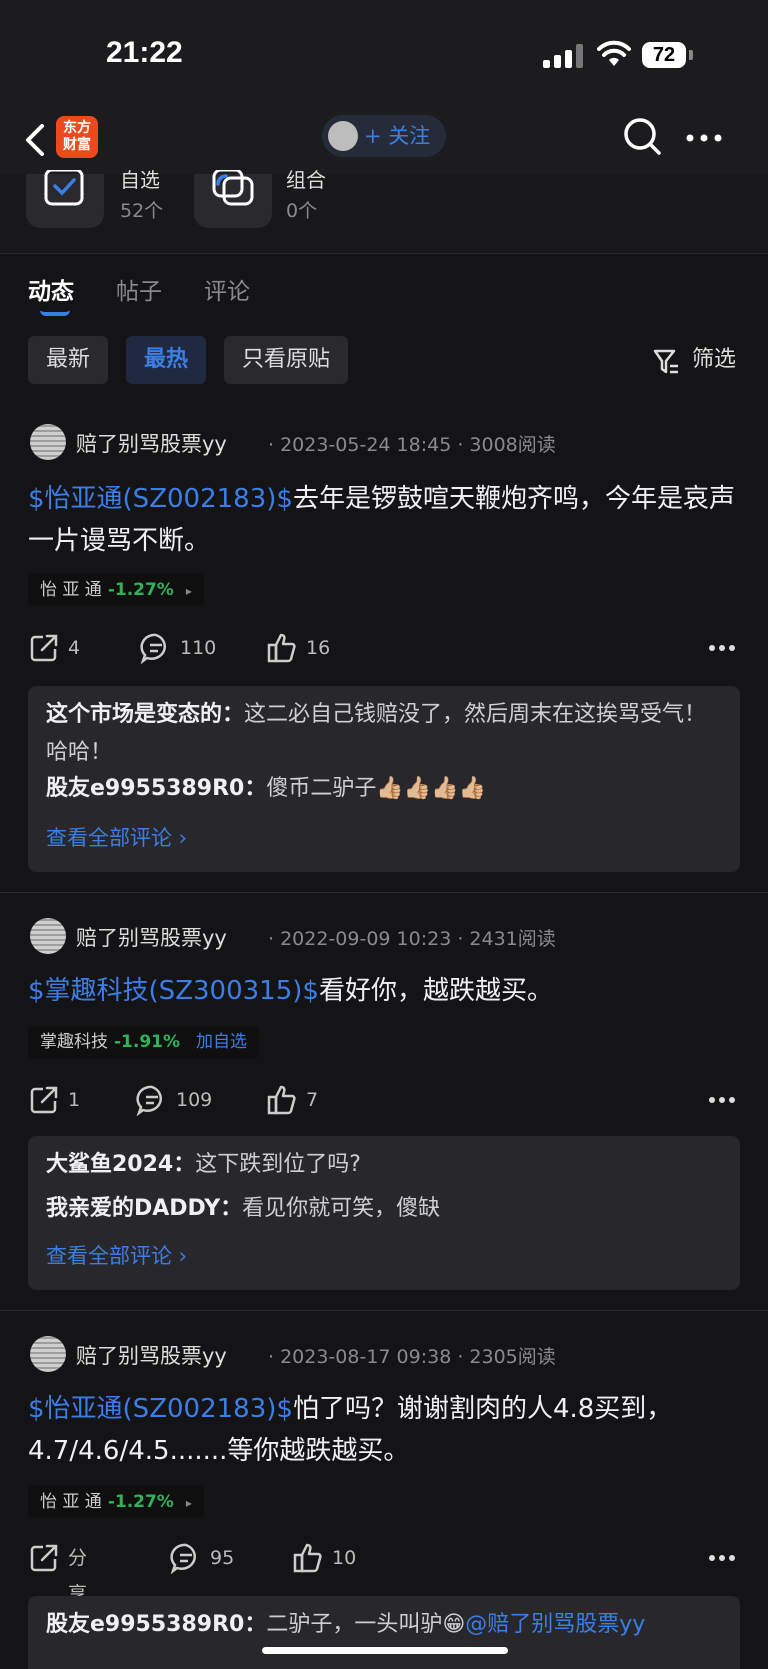 Image resolution: width=768 pixels, height=1669 pixels. What do you see at coordinates (642, 136) in the screenshot?
I see `search-icon` at bounding box center [642, 136].